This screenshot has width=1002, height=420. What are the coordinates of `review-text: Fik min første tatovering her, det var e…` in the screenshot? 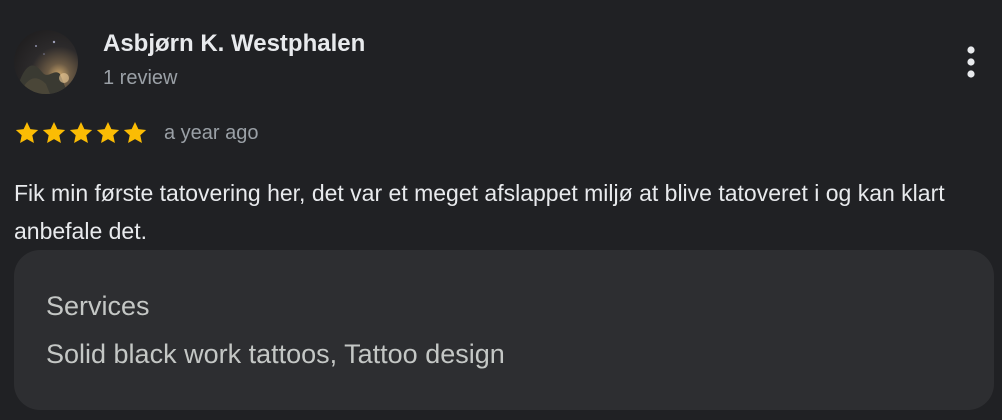 It's located at (479, 212).